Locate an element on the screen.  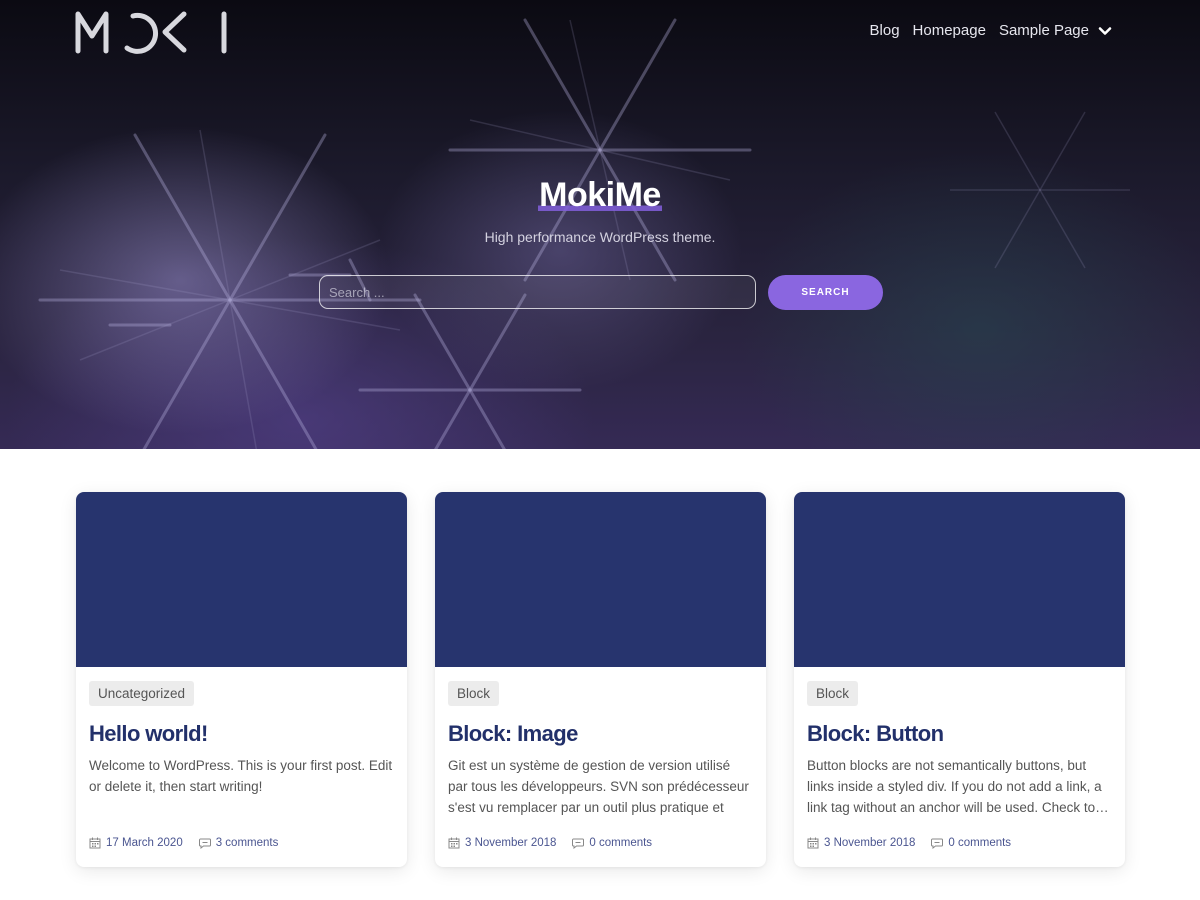
site-title: MokiMe is located at coordinates (600, 195).